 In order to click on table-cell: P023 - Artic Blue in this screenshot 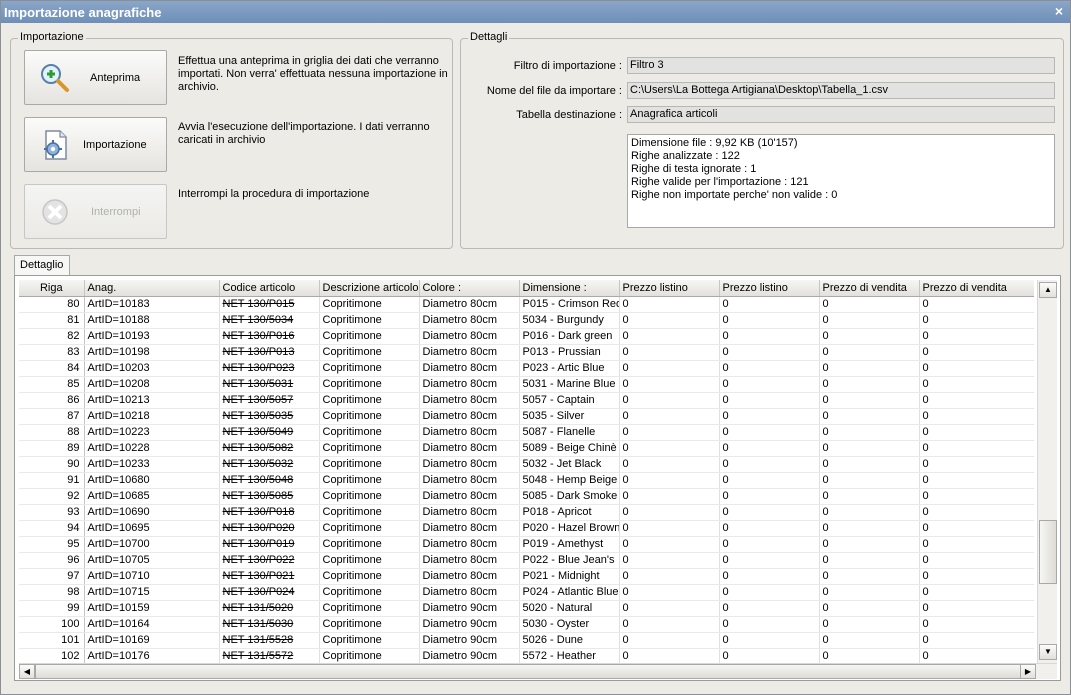, I will do `click(569, 368)`.